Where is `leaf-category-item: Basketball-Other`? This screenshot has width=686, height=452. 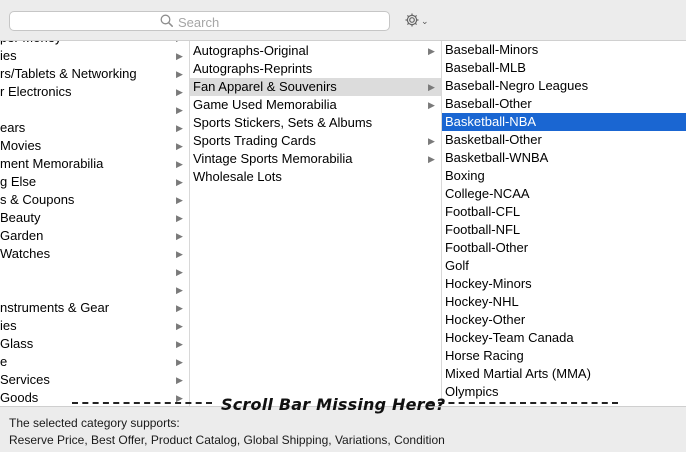
leaf-category-item: Basketball-Other is located at coordinates (564, 140).